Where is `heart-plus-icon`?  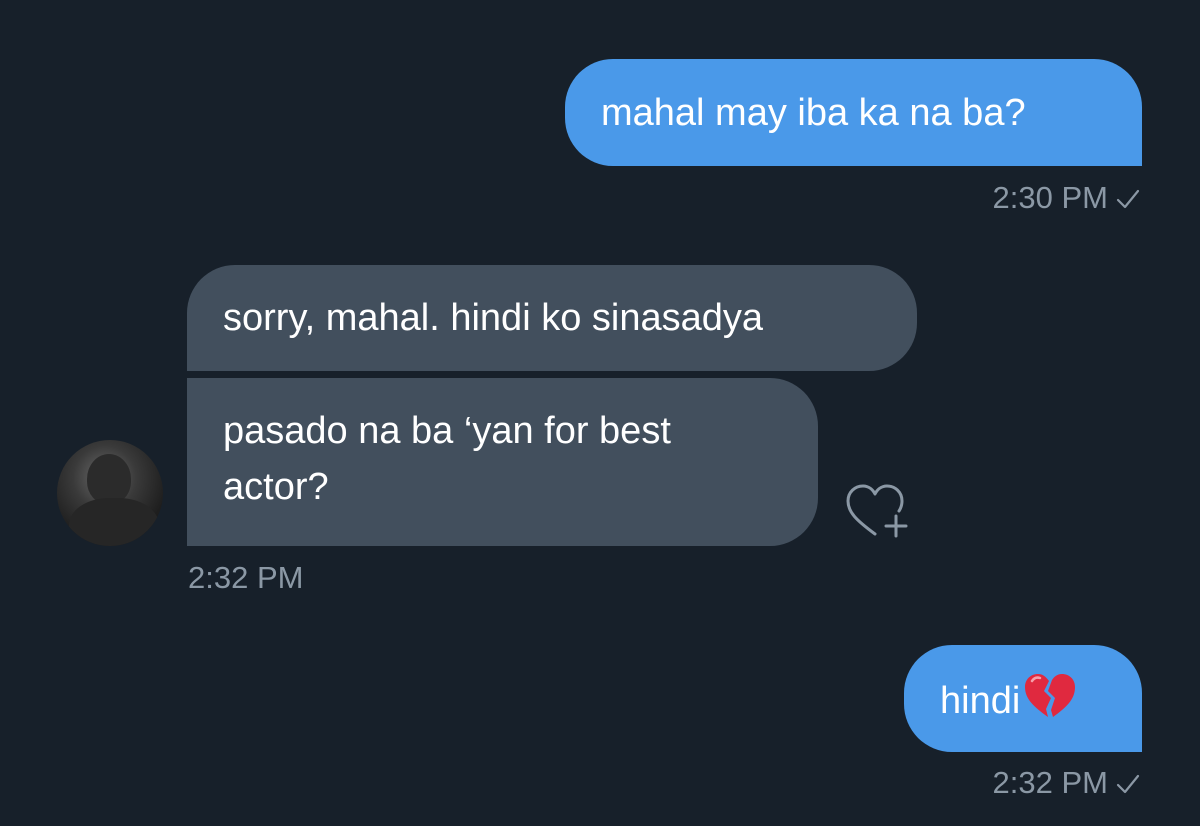
heart-plus-icon is located at coordinates (877, 512).